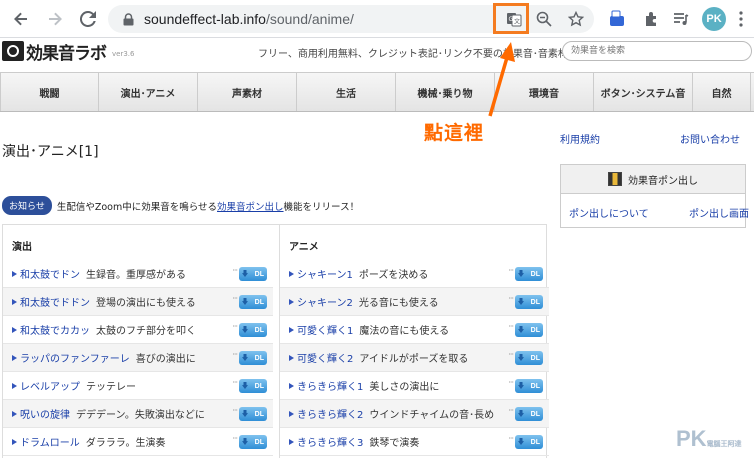 Image resolution: width=754 pixels, height=458 pixels. Describe the element at coordinates (651, 19) in the screenshot. I see `puzzle-icon` at that location.